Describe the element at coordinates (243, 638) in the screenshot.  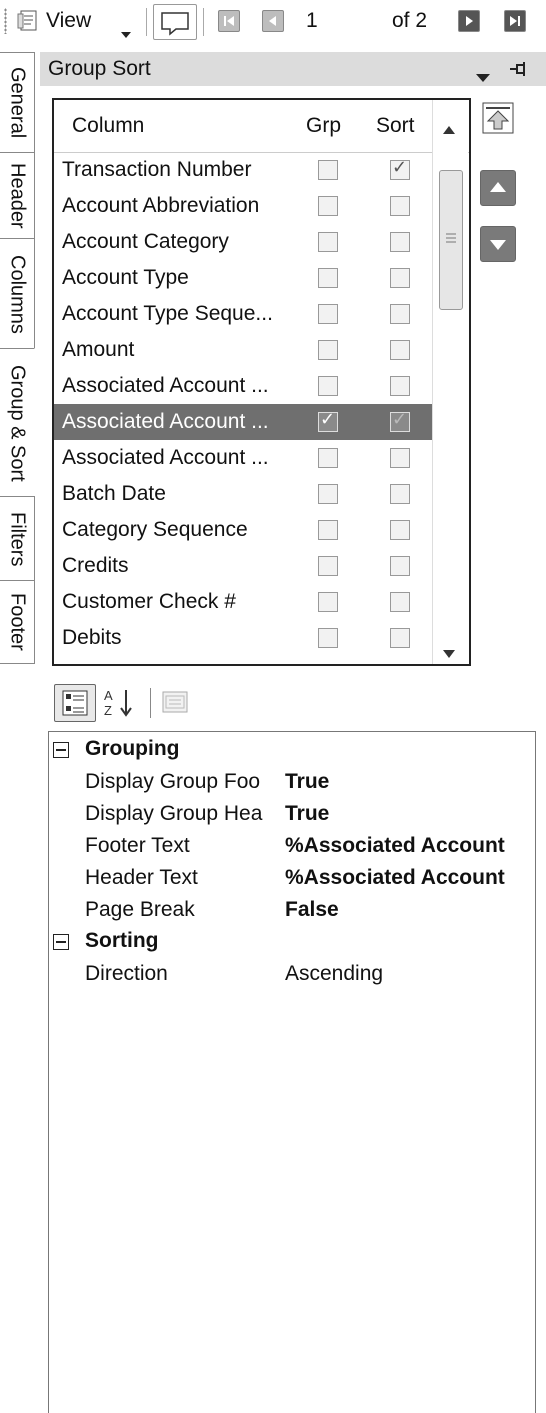
I see `table-row: Debits` at that location.